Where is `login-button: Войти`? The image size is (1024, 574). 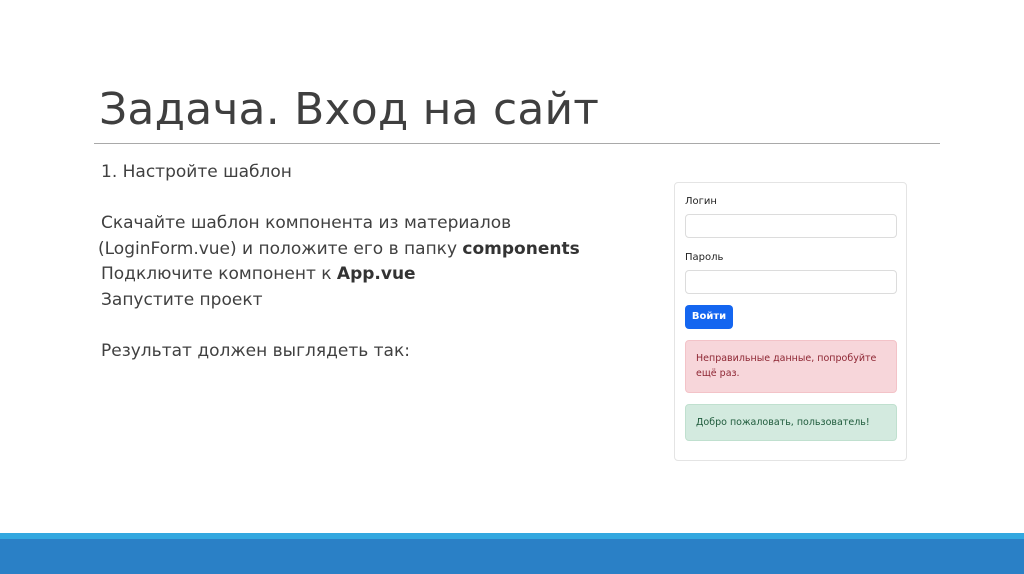
login-button: Войти is located at coordinates (709, 317).